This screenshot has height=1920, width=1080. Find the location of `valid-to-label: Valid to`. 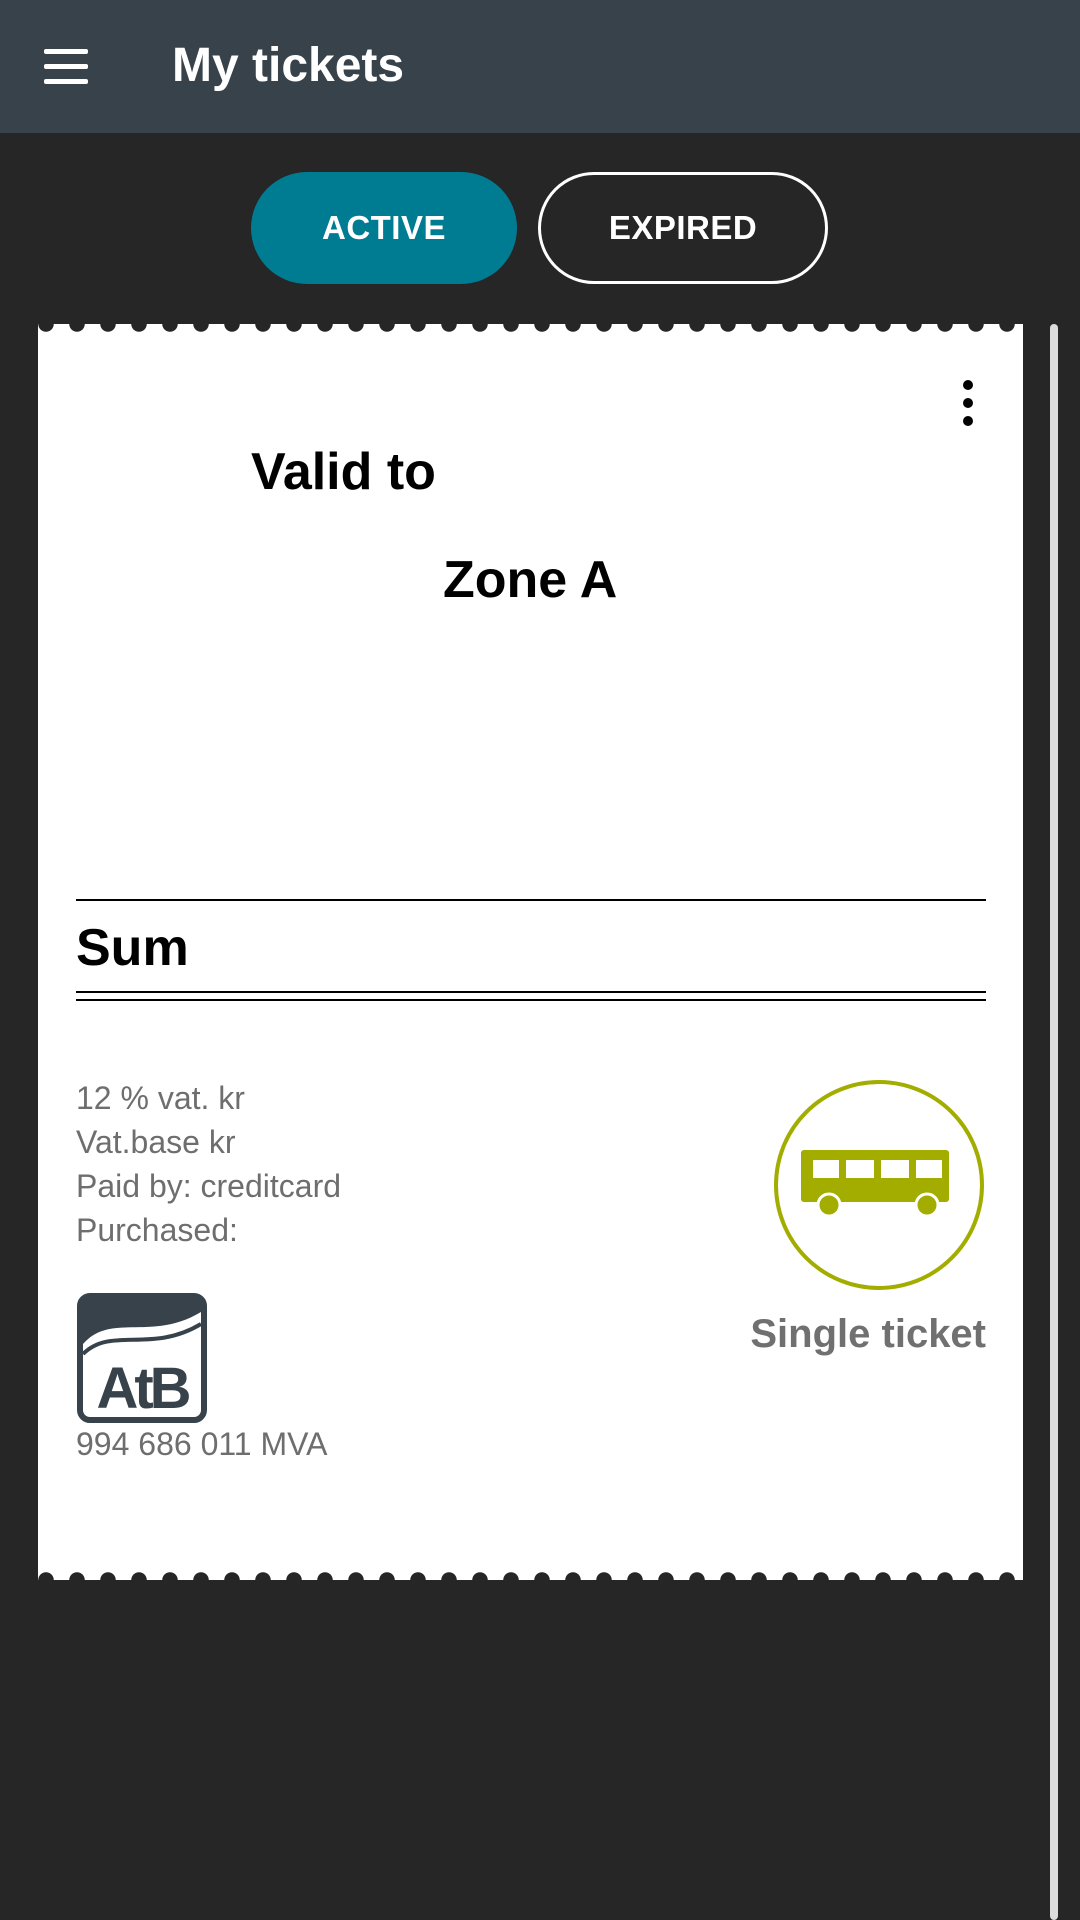

valid-to-label: Valid to is located at coordinates (343, 472).